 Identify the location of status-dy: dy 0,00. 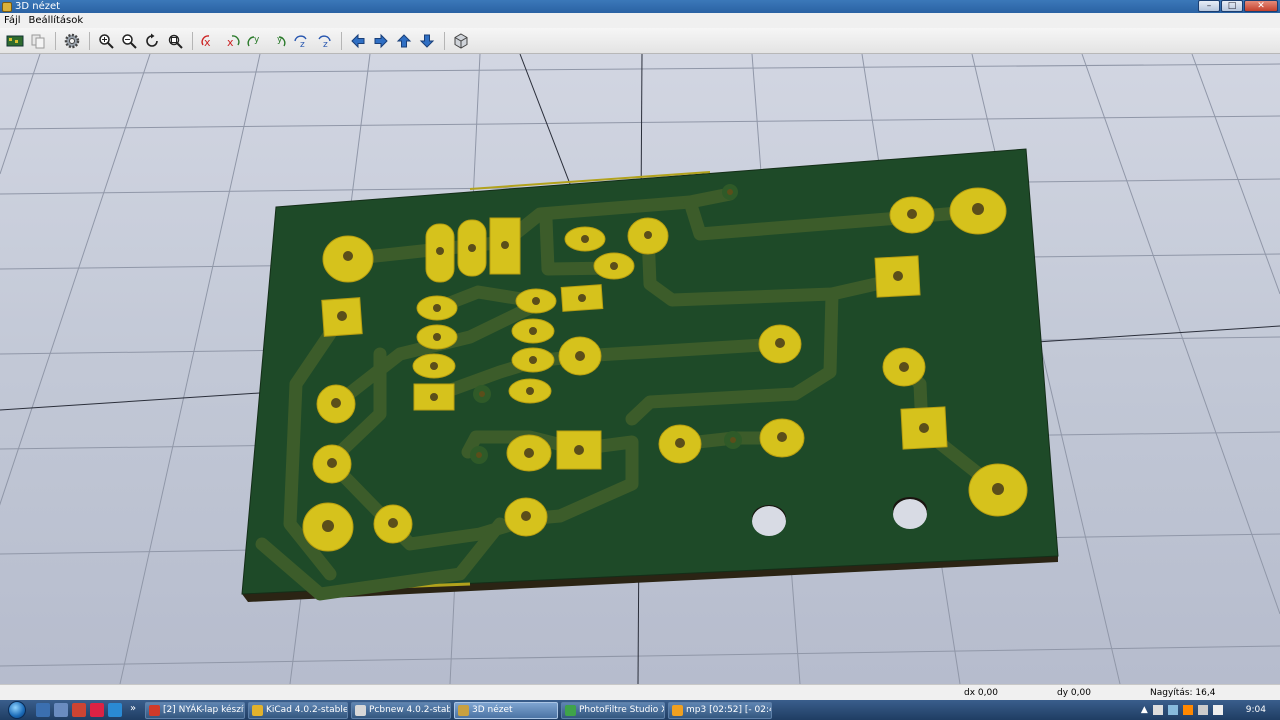
(1074, 693).